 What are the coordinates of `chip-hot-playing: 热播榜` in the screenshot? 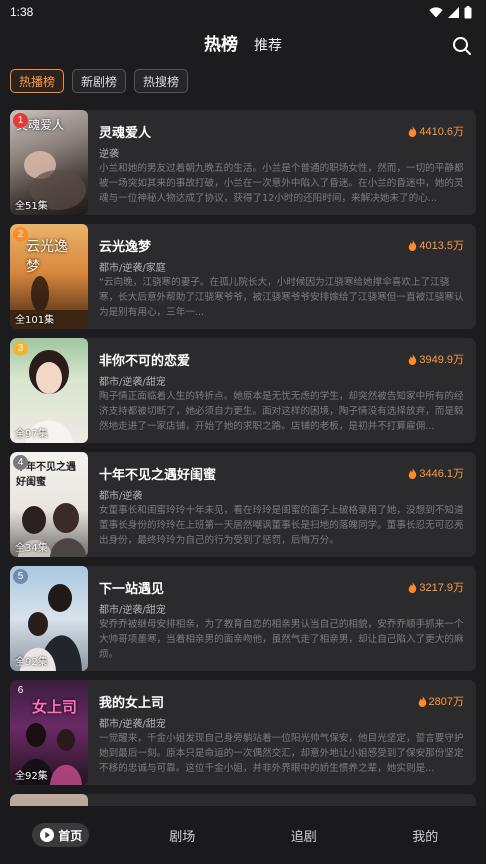 It's located at (37, 81).